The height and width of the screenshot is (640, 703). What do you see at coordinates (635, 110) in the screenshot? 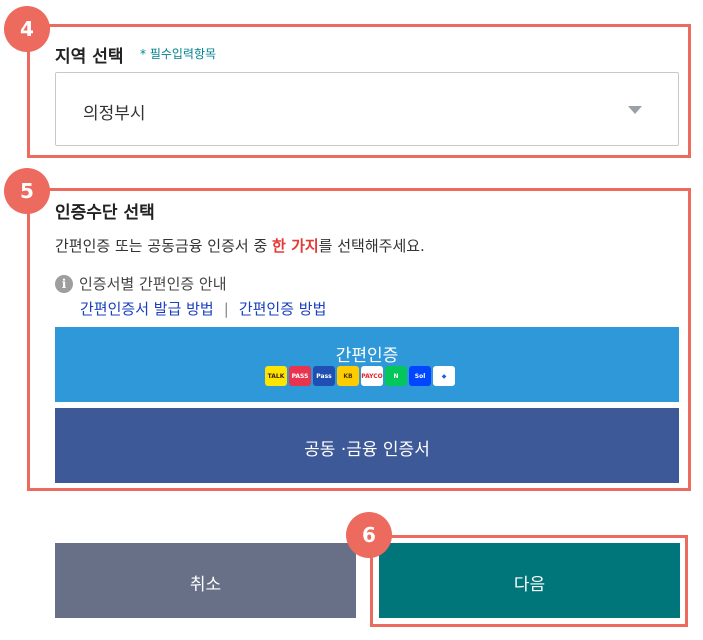
I see `chevron-down-icon` at bounding box center [635, 110].